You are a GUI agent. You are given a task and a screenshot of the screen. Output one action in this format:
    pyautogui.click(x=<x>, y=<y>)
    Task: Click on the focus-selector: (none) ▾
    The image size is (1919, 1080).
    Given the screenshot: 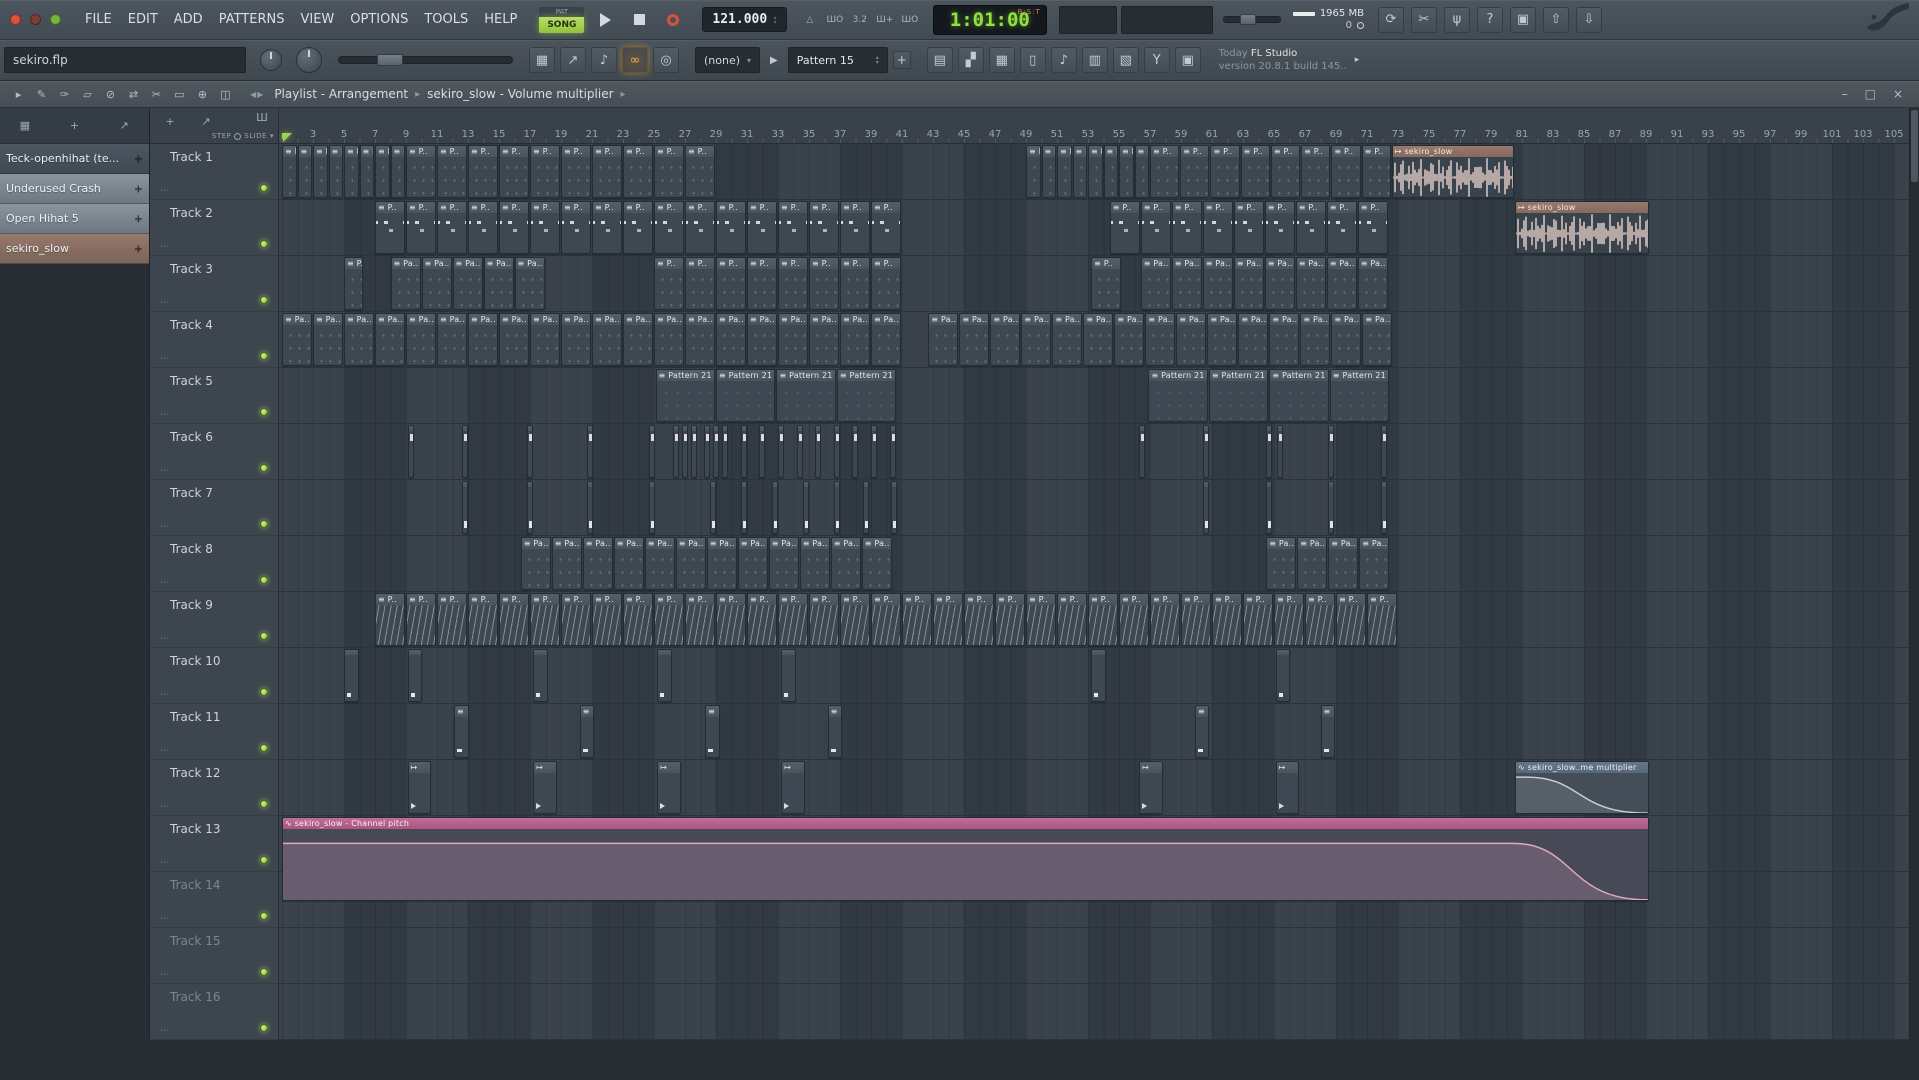 What is the action you would take?
    pyautogui.click(x=728, y=60)
    